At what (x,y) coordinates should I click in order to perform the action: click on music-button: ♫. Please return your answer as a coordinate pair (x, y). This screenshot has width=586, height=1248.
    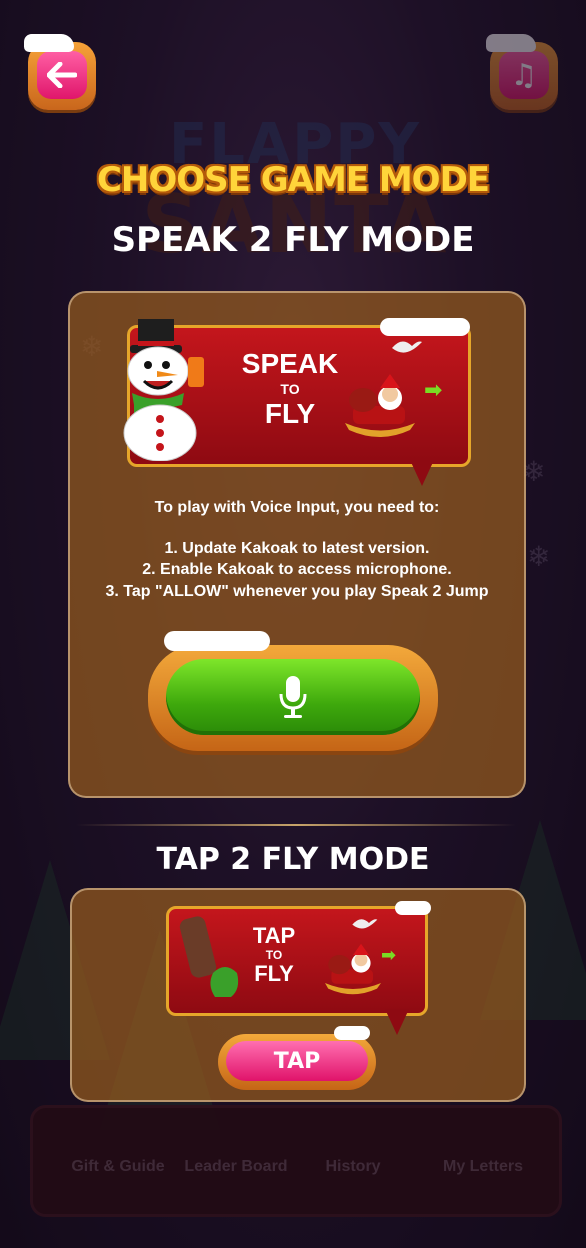
    Looking at the image, I should click on (522, 72).